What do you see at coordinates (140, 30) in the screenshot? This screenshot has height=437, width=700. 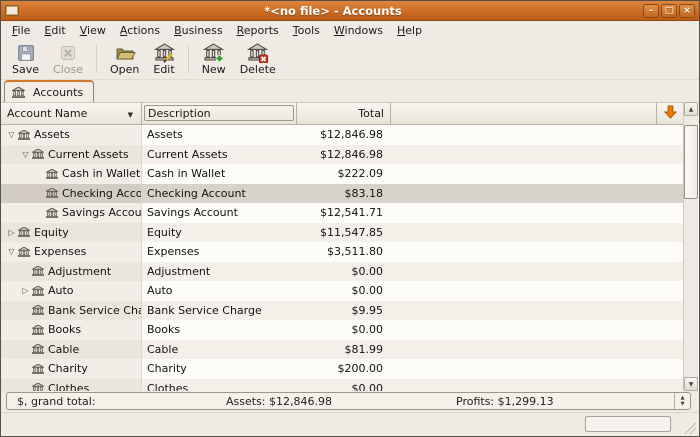 I see `menu-actions: Actions` at bounding box center [140, 30].